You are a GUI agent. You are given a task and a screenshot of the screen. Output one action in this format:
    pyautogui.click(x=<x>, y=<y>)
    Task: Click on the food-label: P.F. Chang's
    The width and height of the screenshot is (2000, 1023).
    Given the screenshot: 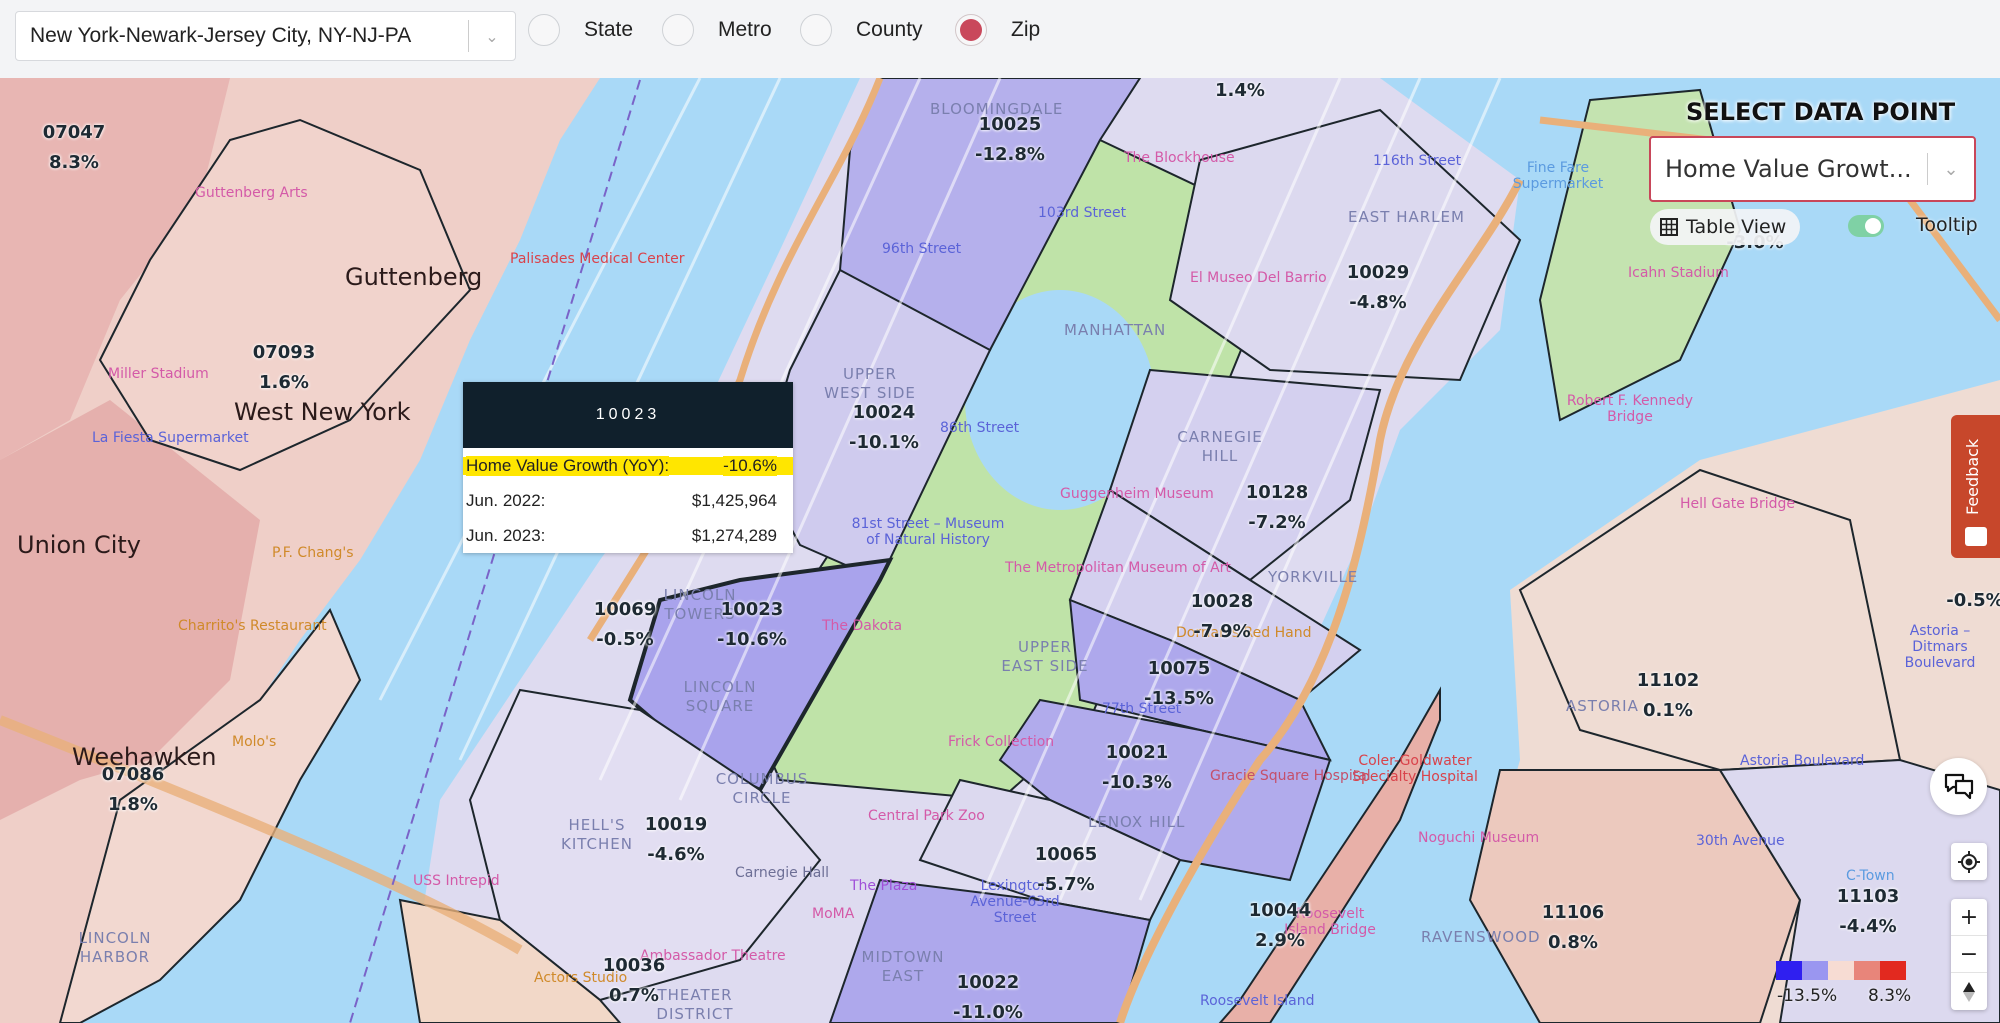 What is the action you would take?
    pyautogui.click(x=313, y=553)
    